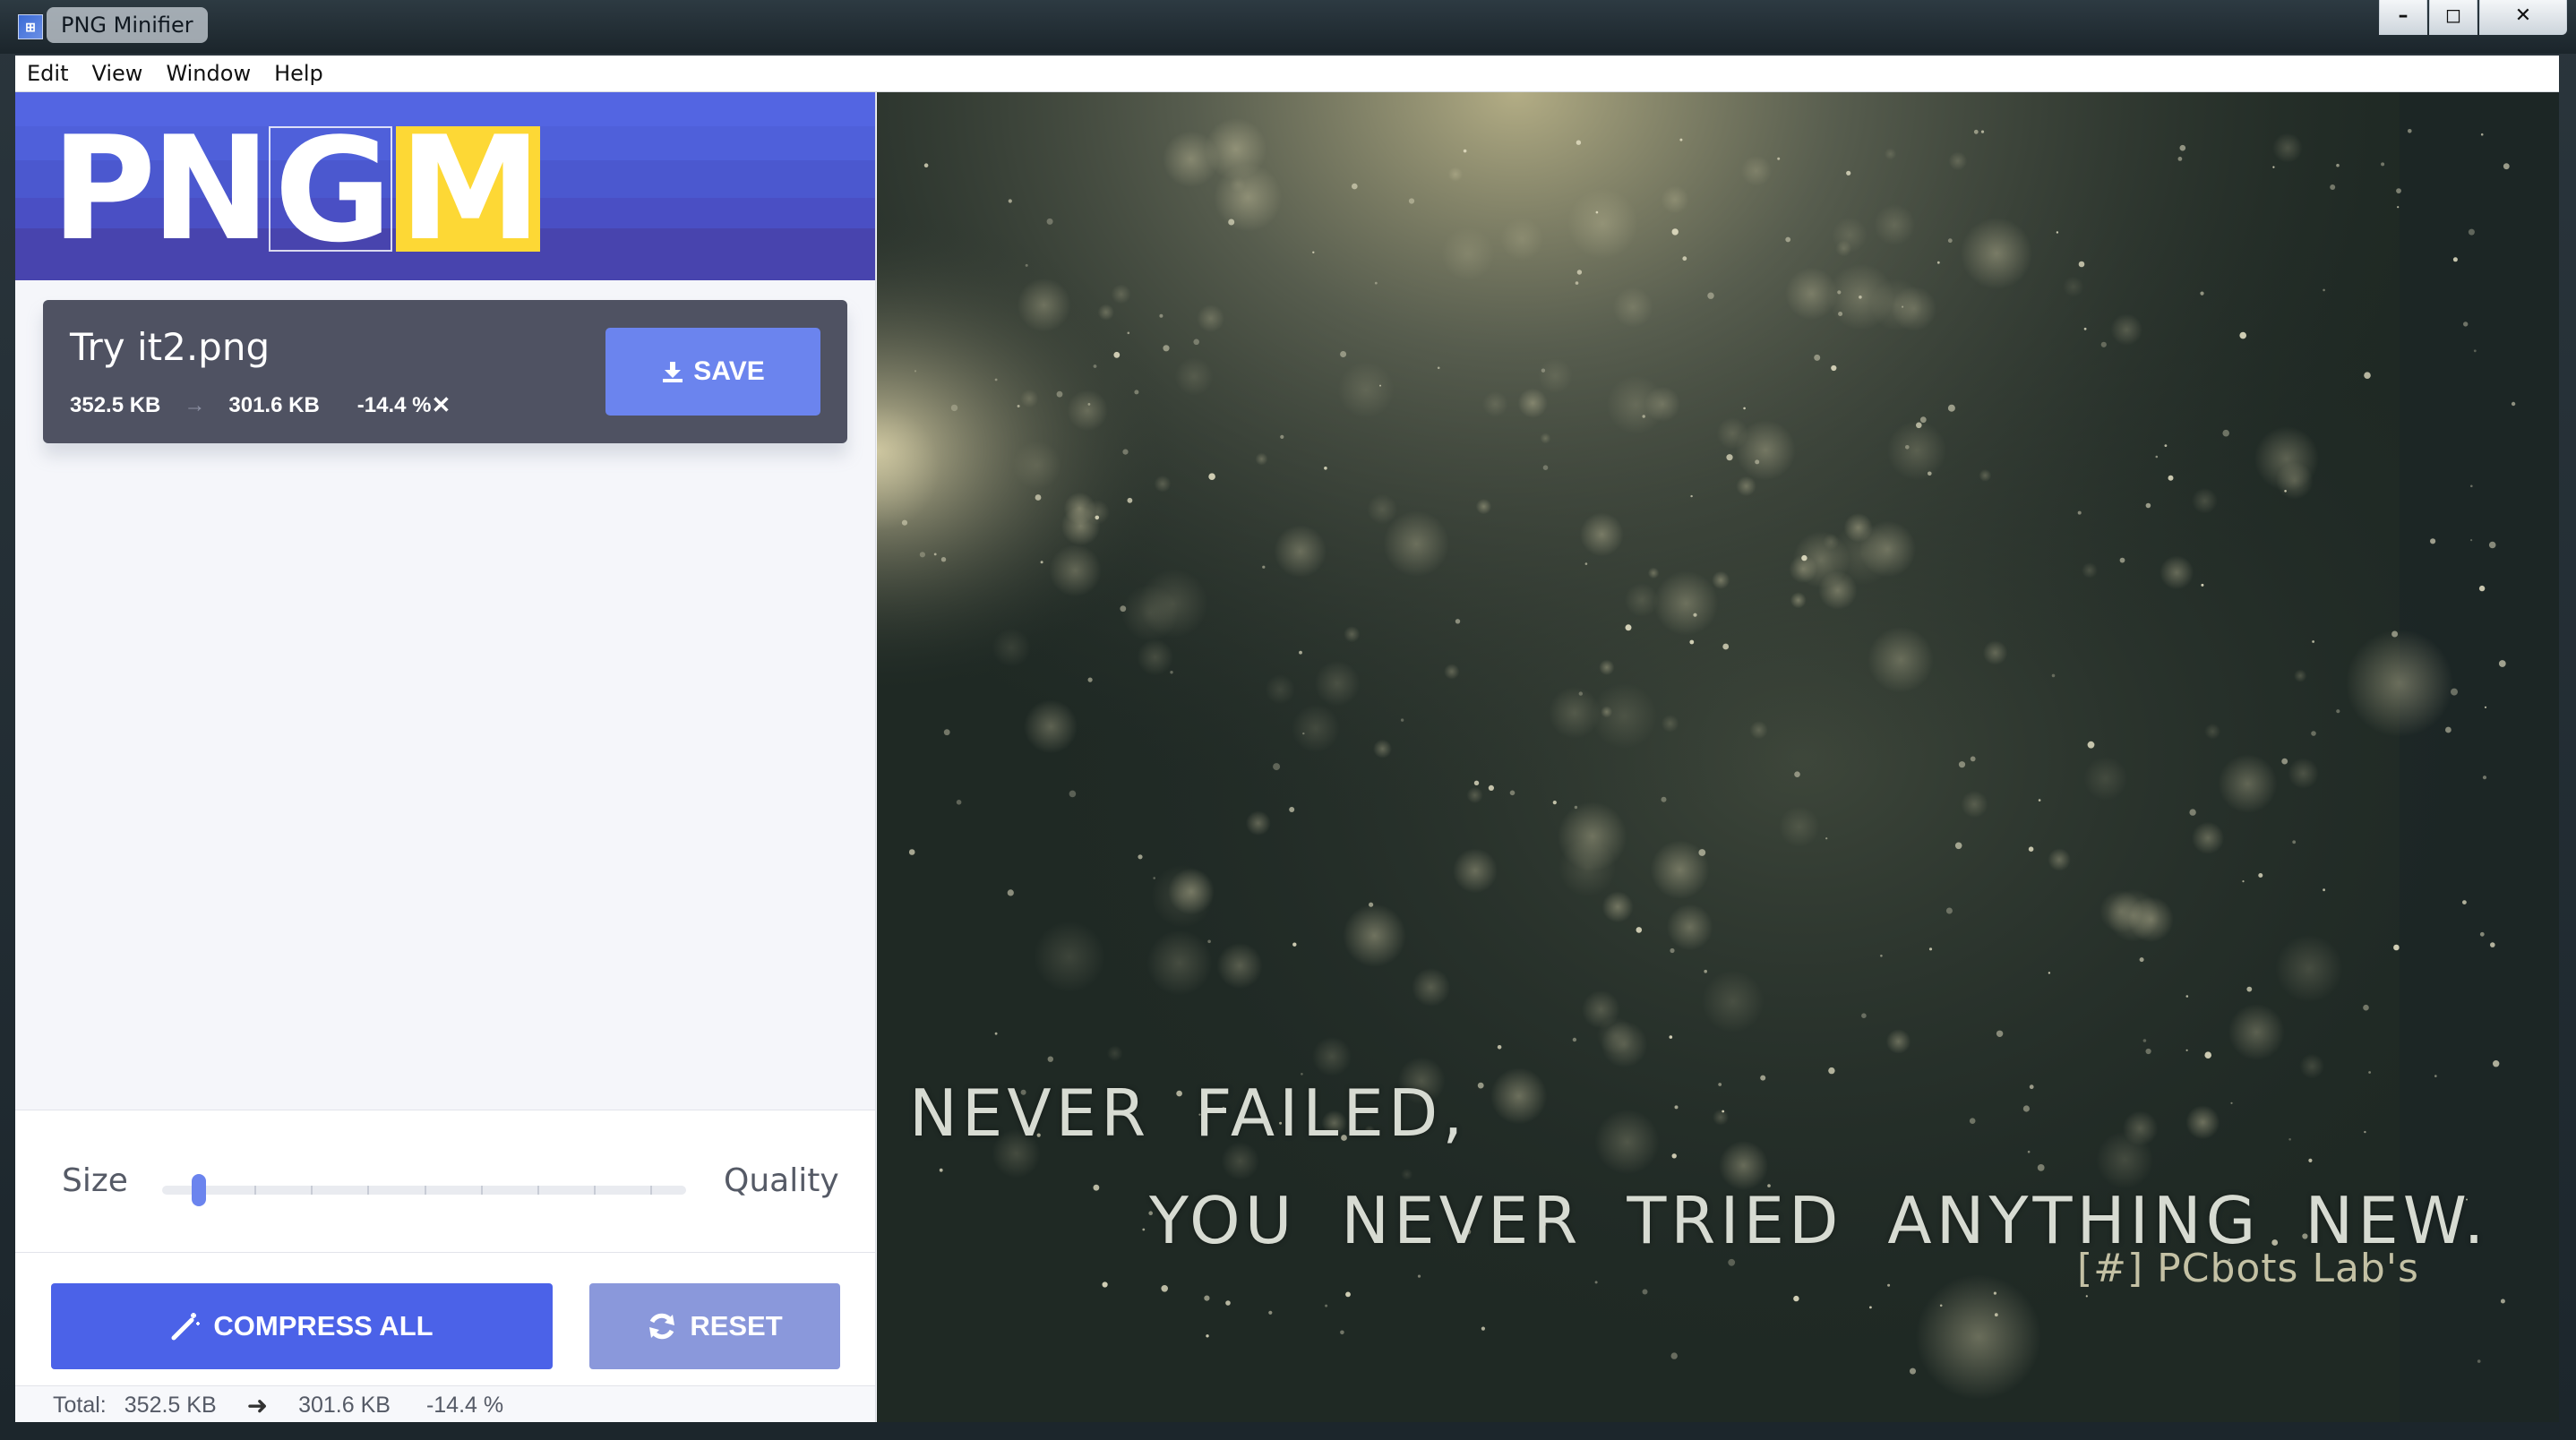  I want to click on window-controls: – ◻ ✕, so click(2472, 18).